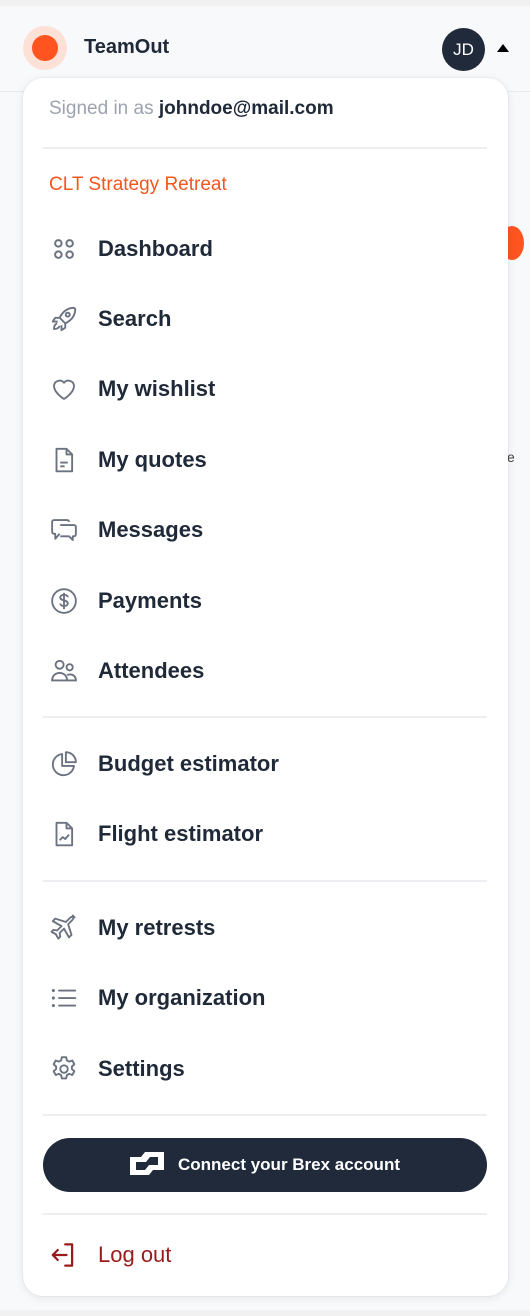 This screenshot has width=530, height=1316. Describe the element at coordinates (265, 389) in the screenshot. I see `menu-item-wishlist: My wishlist` at that location.